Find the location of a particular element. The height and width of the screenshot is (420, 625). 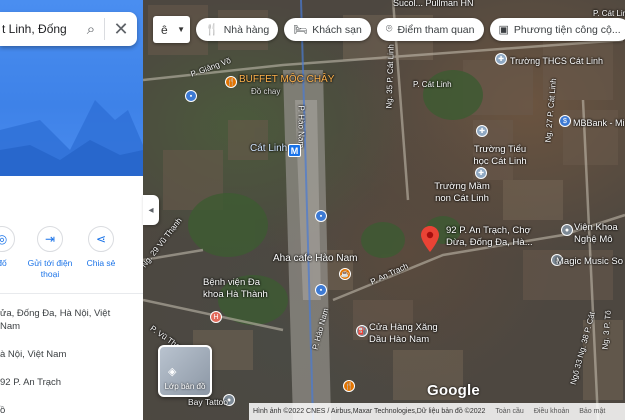

panel-divider is located at coordinates (71, 293).